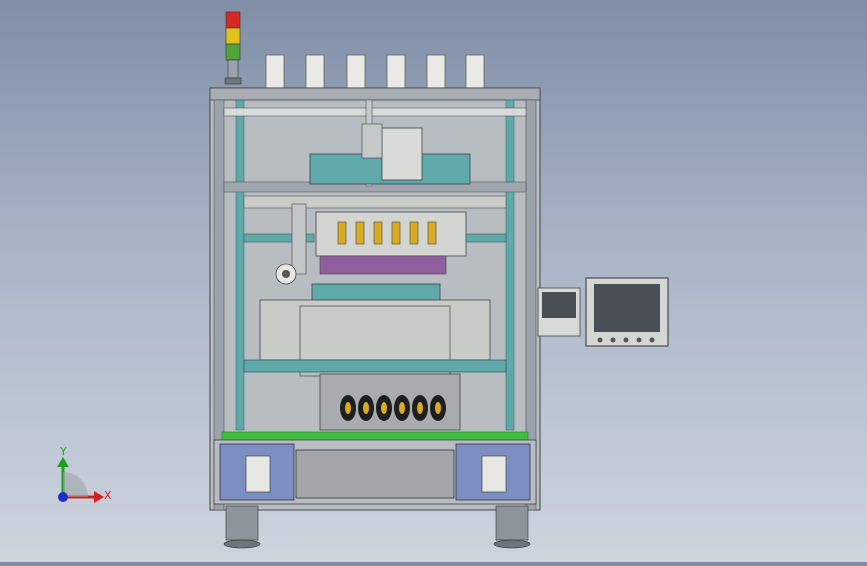 The height and width of the screenshot is (566, 867). I want to click on casters, so click(377, 527).